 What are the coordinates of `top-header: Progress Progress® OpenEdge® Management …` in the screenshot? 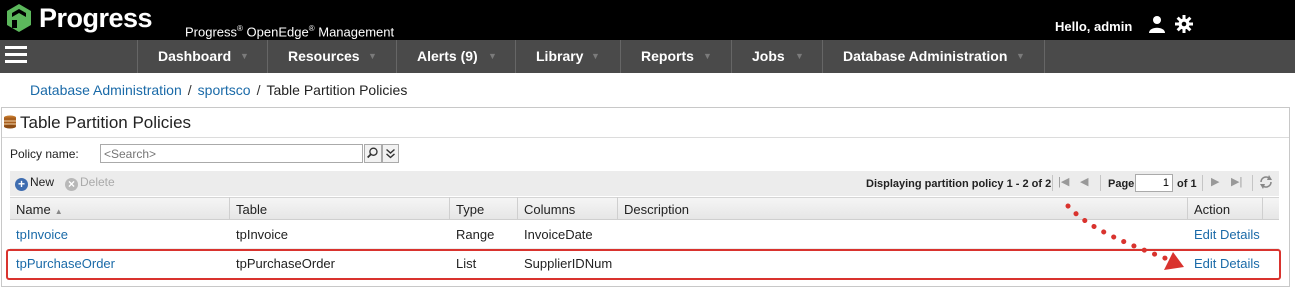 It's located at (647, 20).